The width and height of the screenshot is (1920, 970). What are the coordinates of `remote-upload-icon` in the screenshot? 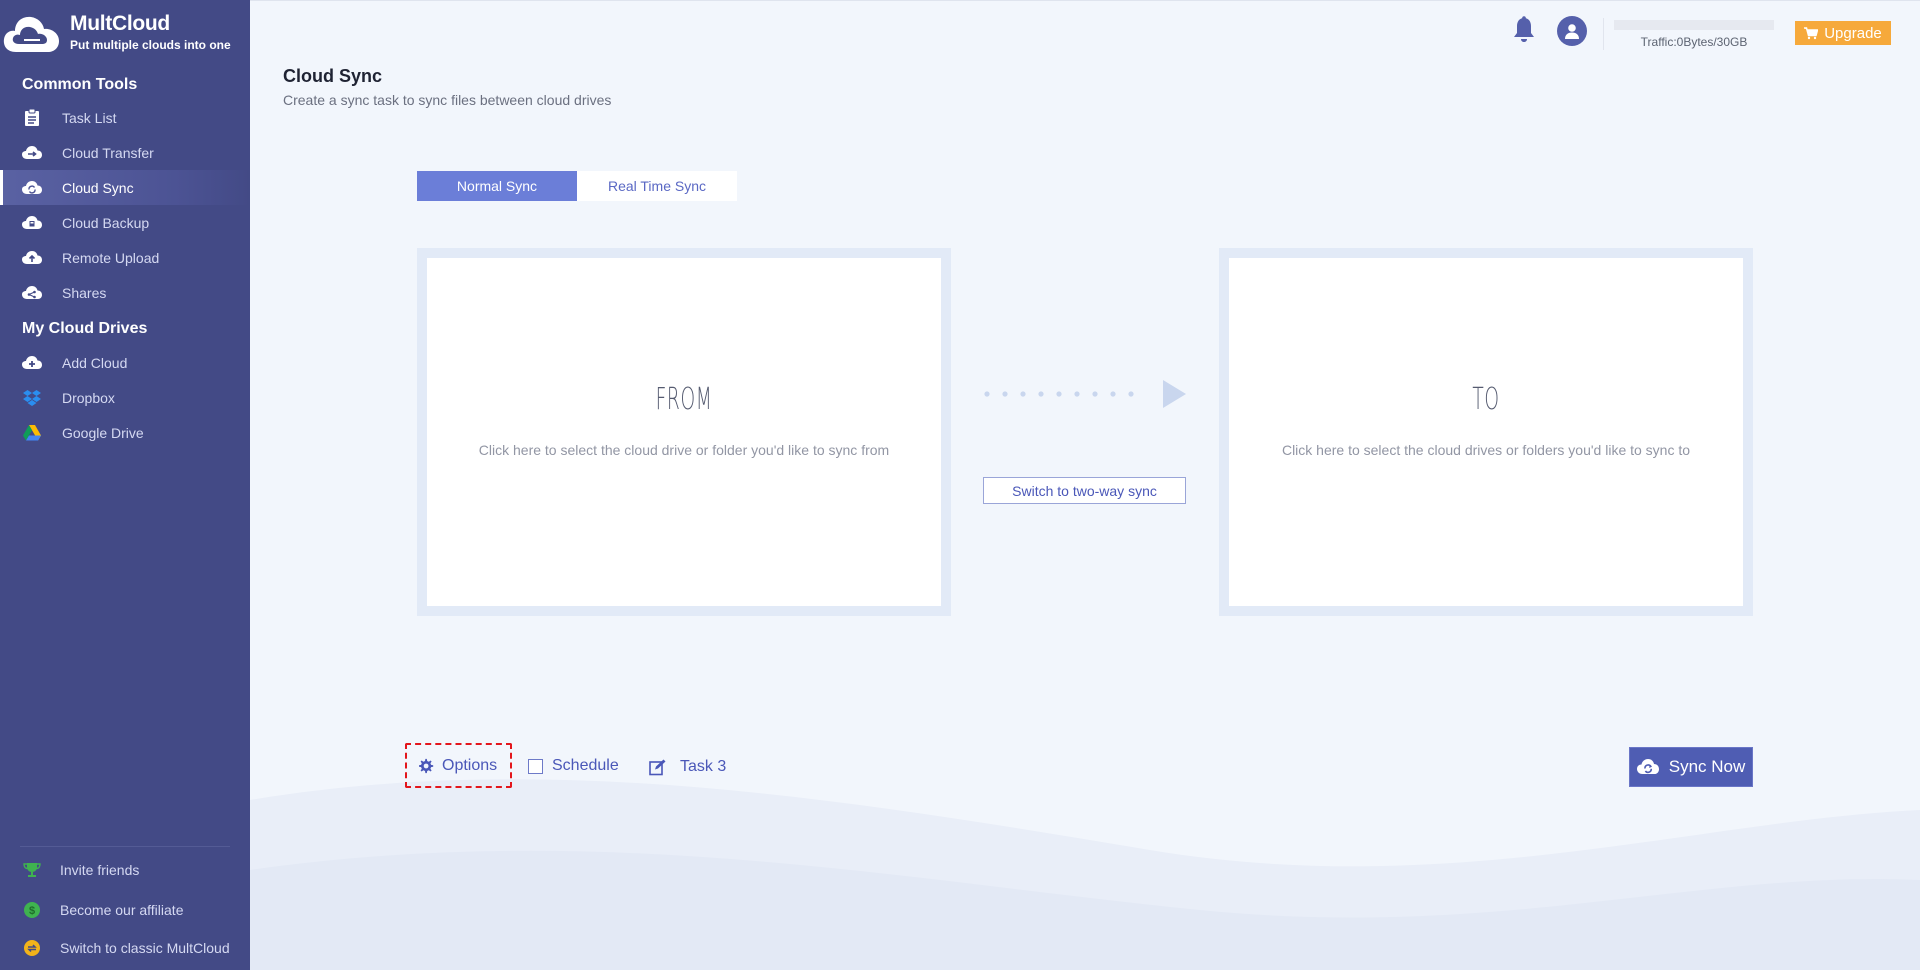 It's located at (32, 258).